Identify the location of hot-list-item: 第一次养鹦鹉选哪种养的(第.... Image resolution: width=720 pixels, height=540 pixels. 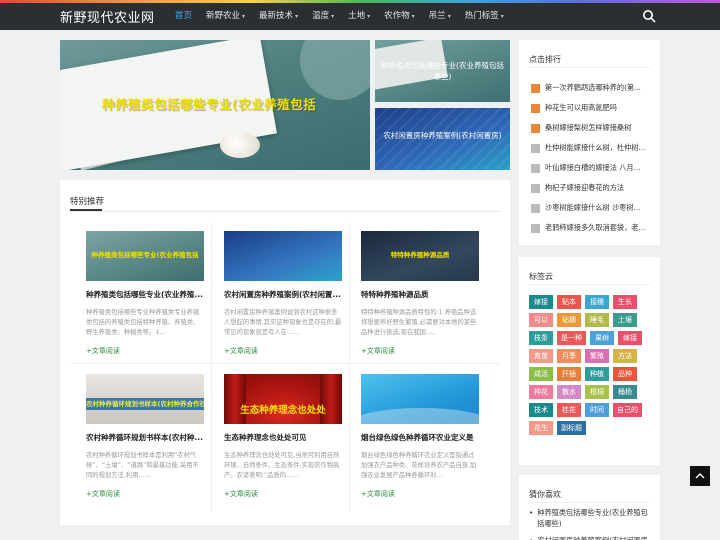
(591, 88).